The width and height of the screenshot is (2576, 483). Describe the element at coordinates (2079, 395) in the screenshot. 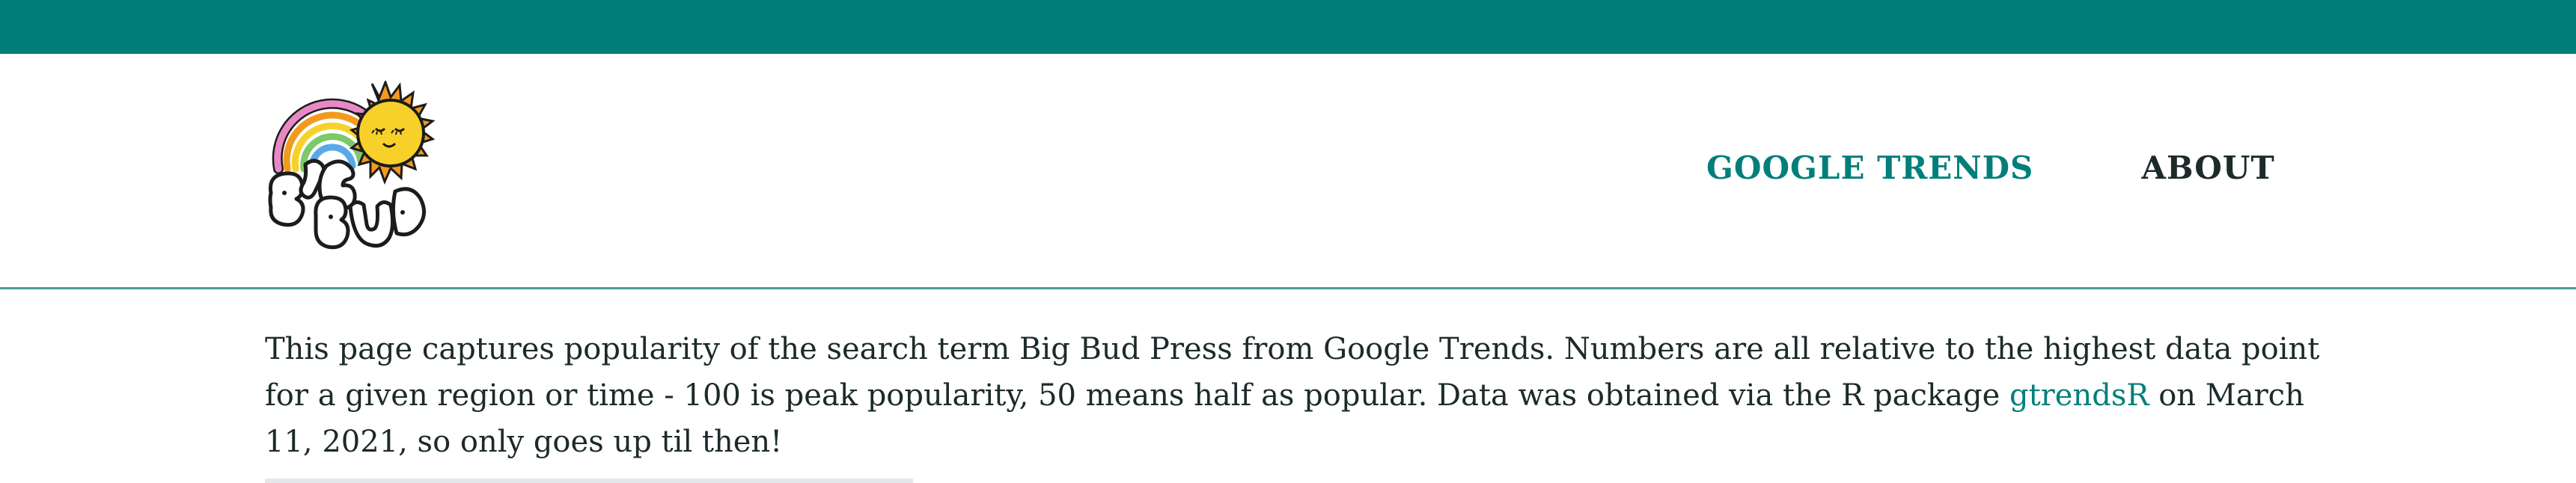

I see `gtrendsr-link: gtrendsR` at that location.